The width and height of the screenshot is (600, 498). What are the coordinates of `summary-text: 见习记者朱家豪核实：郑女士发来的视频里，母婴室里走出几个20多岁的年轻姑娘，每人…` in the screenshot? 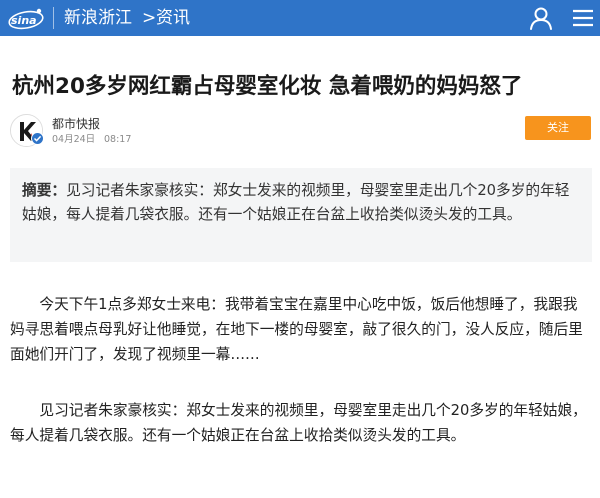 It's located at (296, 202).